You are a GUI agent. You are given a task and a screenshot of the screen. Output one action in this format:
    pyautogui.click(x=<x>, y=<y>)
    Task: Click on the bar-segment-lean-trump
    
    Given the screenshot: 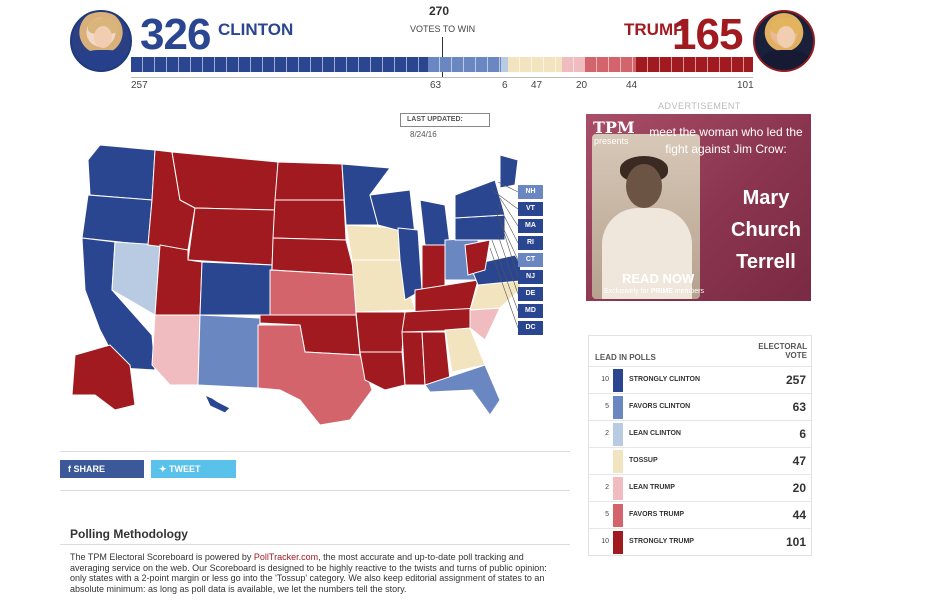 What is the action you would take?
    pyautogui.click(x=574, y=64)
    